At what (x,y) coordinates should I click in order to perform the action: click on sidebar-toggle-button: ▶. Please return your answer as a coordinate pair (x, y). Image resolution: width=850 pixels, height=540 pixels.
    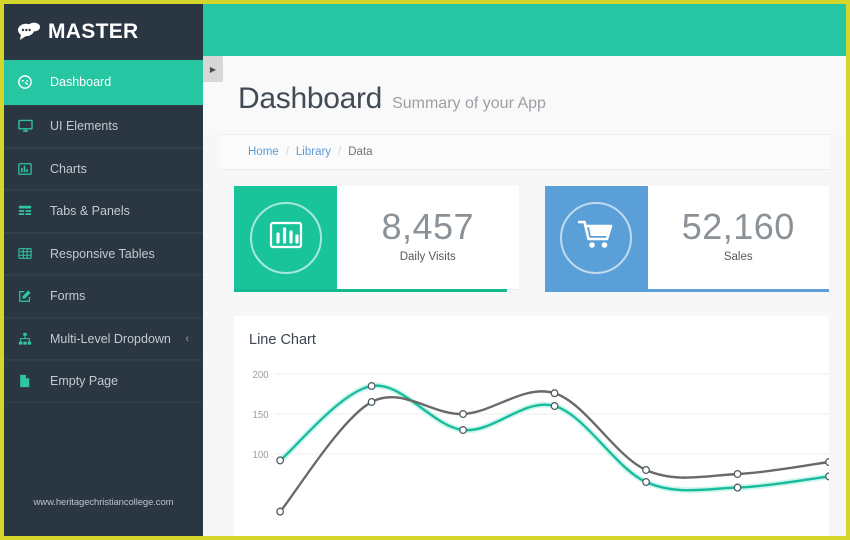
    Looking at the image, I should click on (213, 69).